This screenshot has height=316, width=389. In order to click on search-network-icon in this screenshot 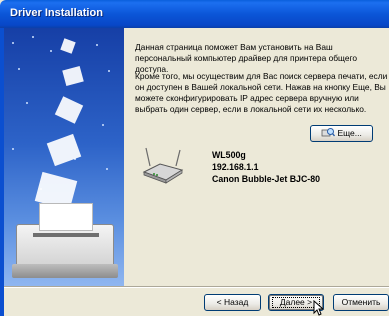, I will do `click(328, 133)`.